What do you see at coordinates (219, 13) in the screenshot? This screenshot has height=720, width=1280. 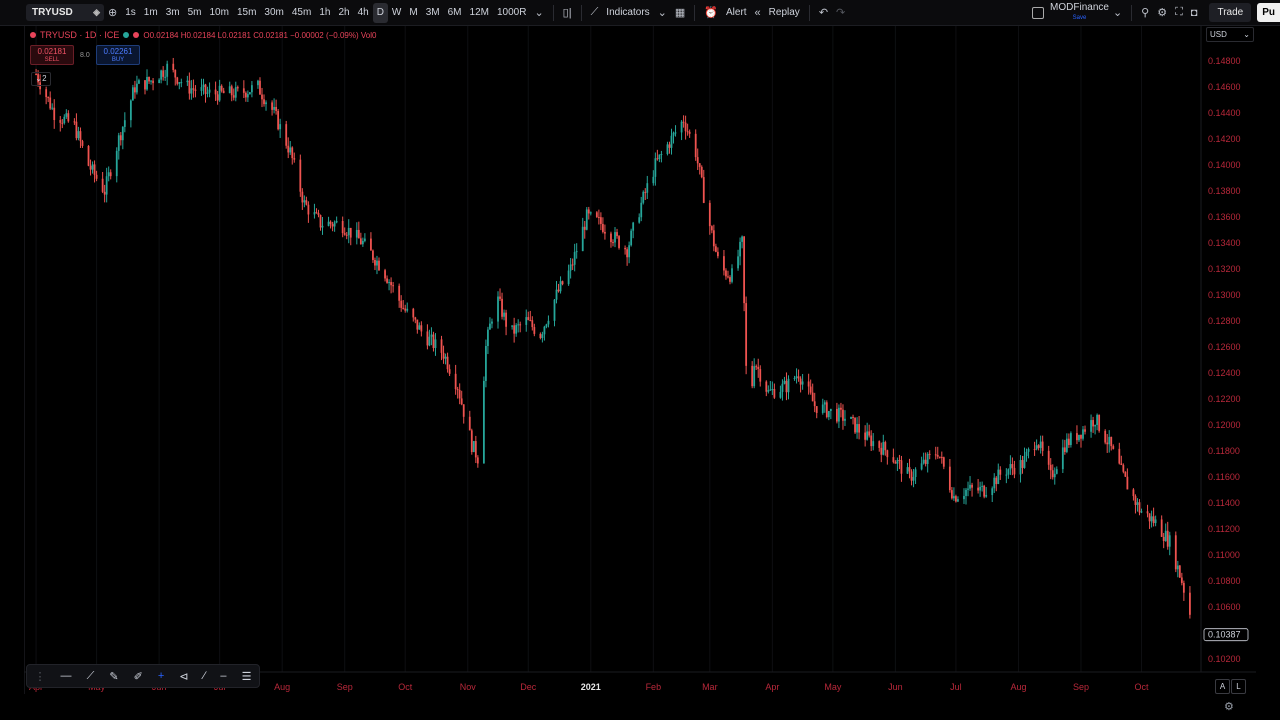 I see `interval-button: 10m` at bounding box center [219, 13].